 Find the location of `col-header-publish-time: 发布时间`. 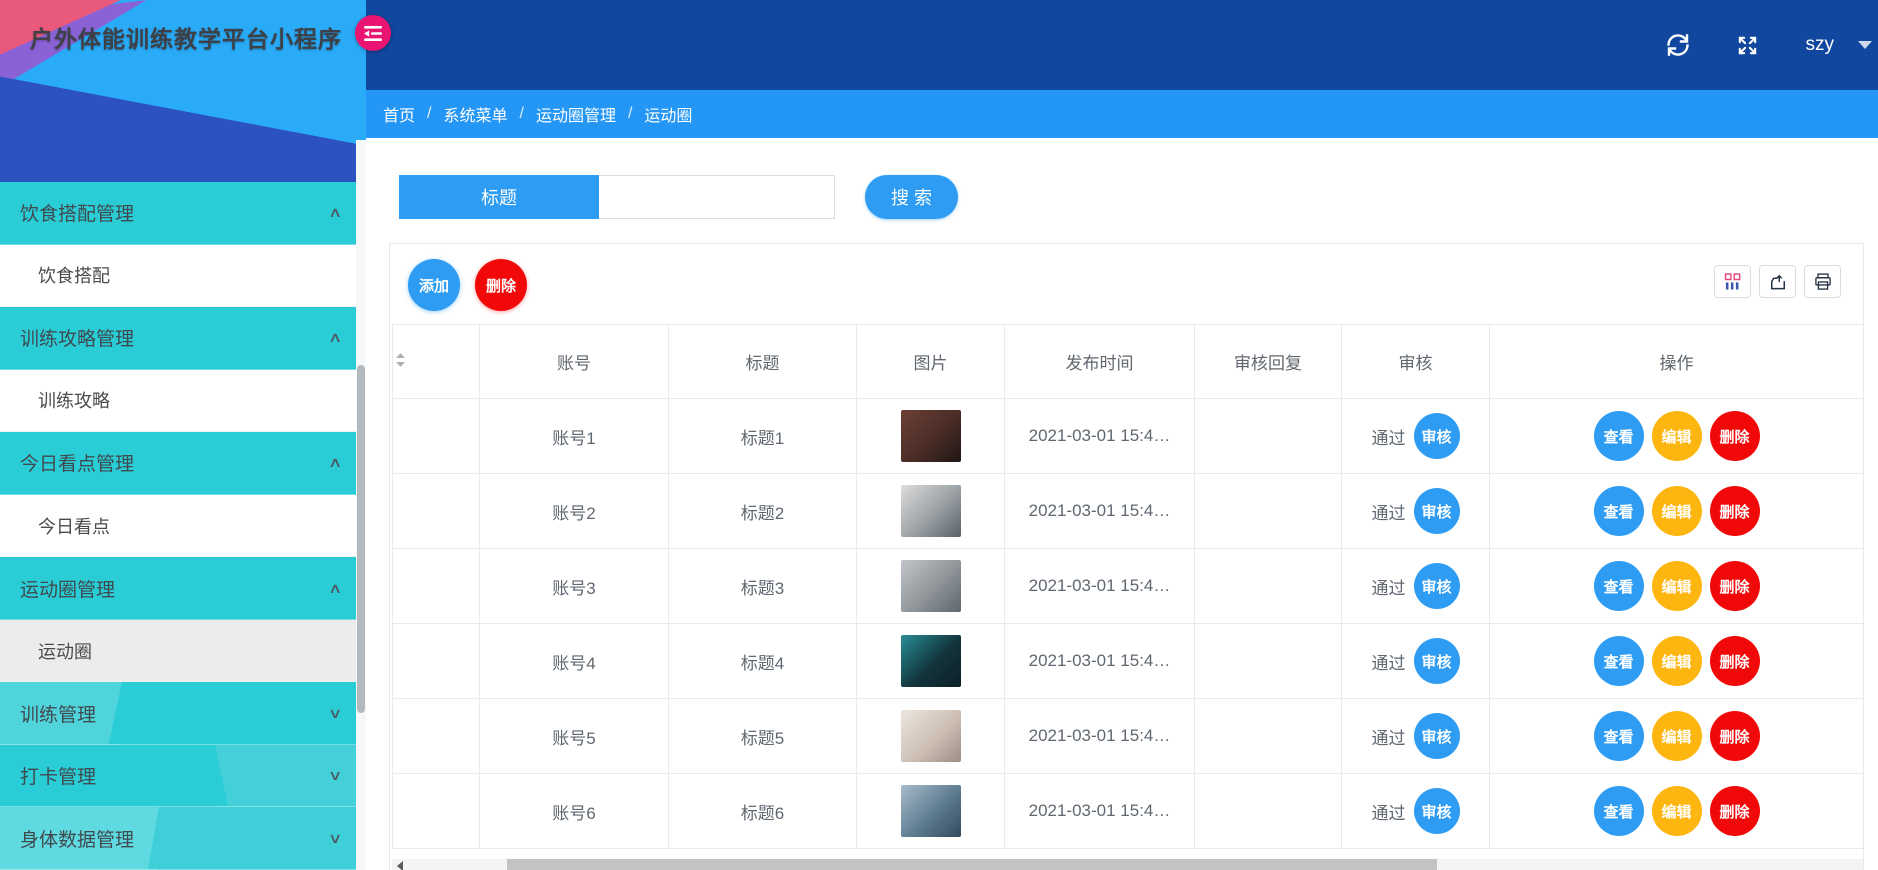

col-header-publish-time: 发布时间 is located at coordinates (1099, 361).